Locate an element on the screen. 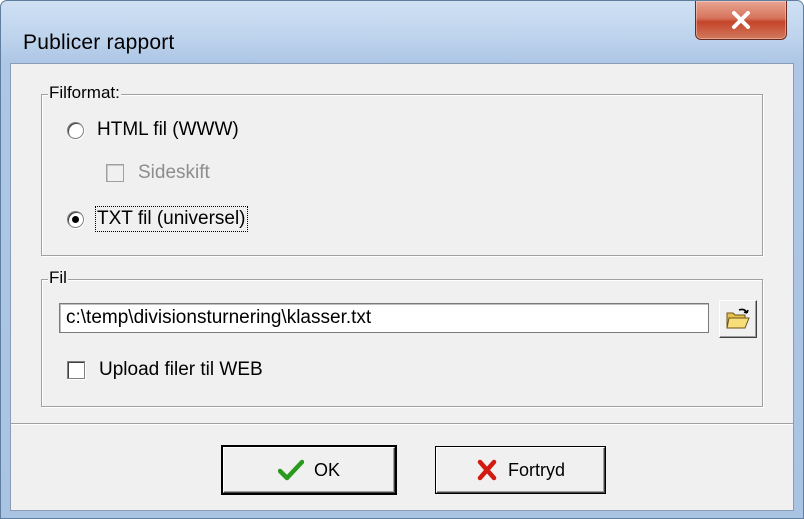  sideskift-checkbox-option: Sideskift is located at coordinates (158, 173).